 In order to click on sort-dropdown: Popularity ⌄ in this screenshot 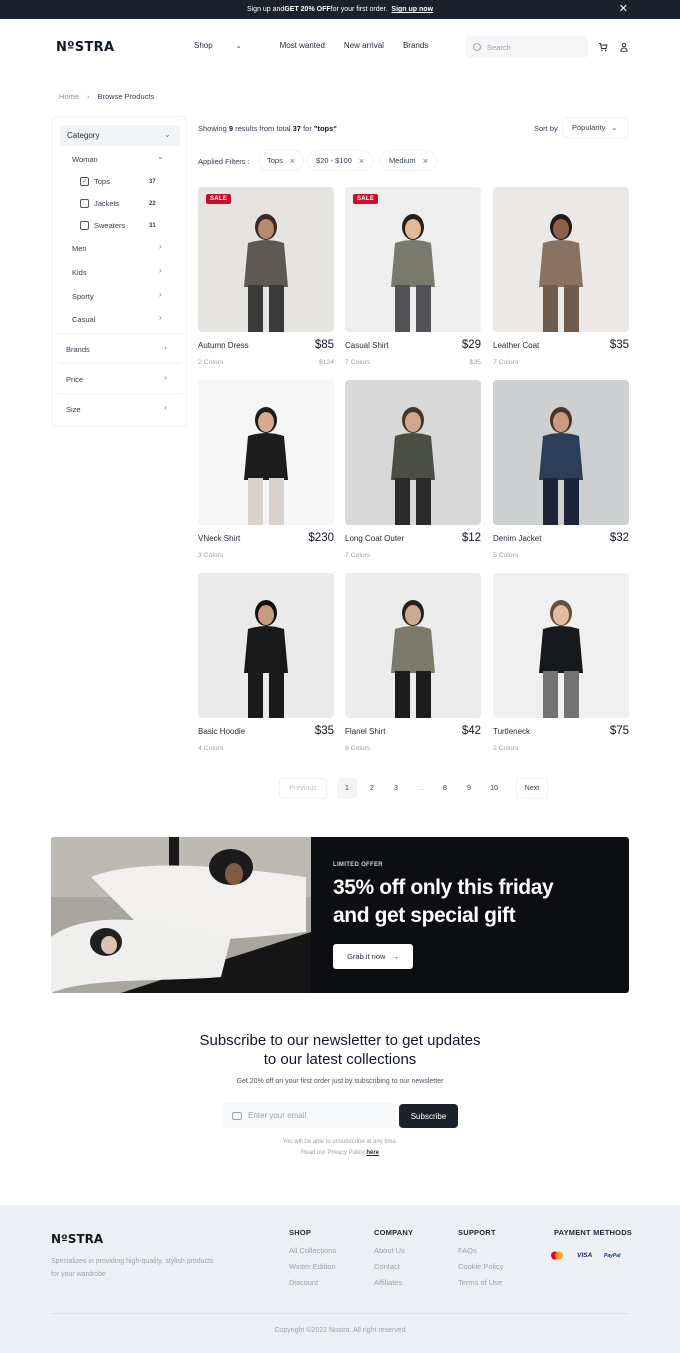, I will do `click(595, 127)`.